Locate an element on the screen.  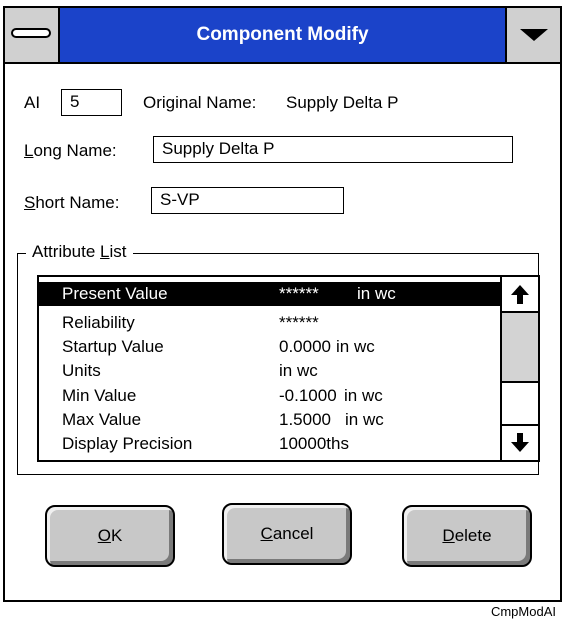
cancel-label: ancel is located at coordinates (293, 533).